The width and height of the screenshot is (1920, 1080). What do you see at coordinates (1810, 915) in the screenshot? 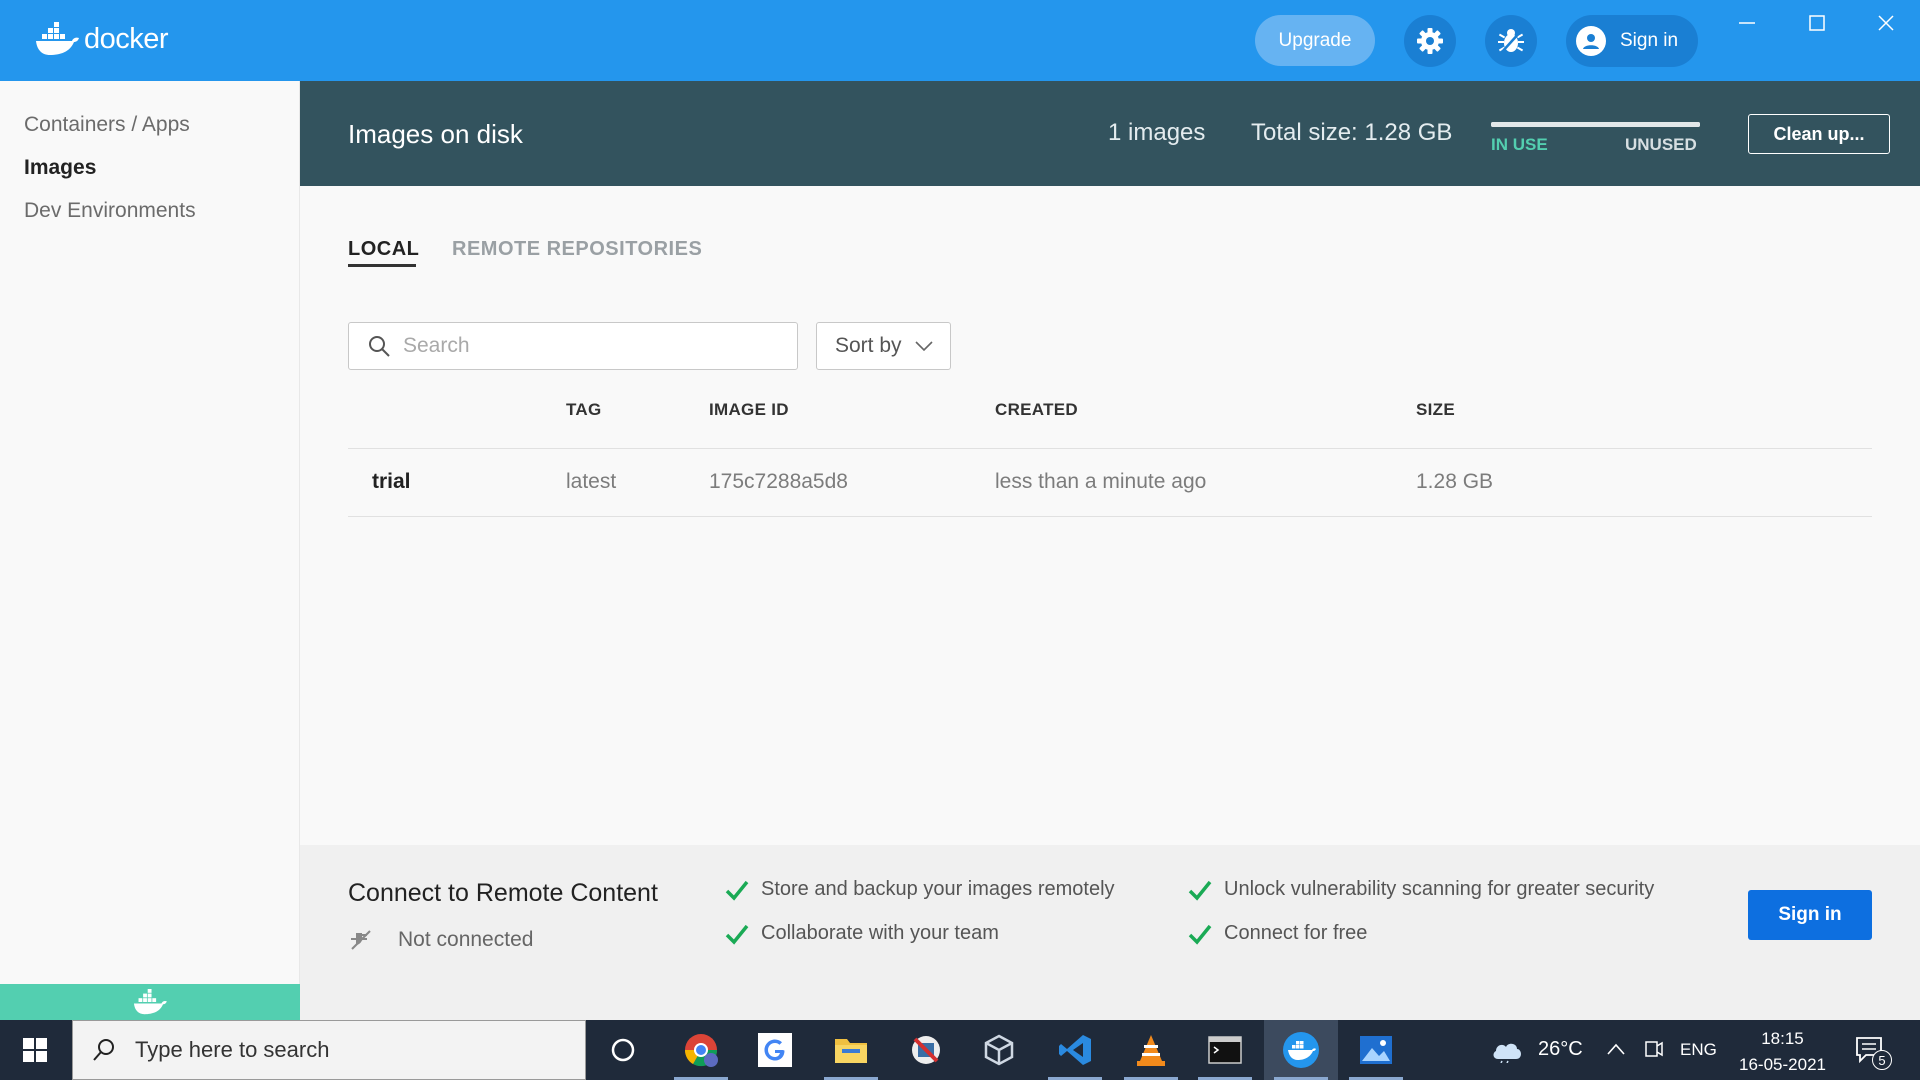
I see `remote-signin-button: Sign in` at bounding box center [1810, 915].